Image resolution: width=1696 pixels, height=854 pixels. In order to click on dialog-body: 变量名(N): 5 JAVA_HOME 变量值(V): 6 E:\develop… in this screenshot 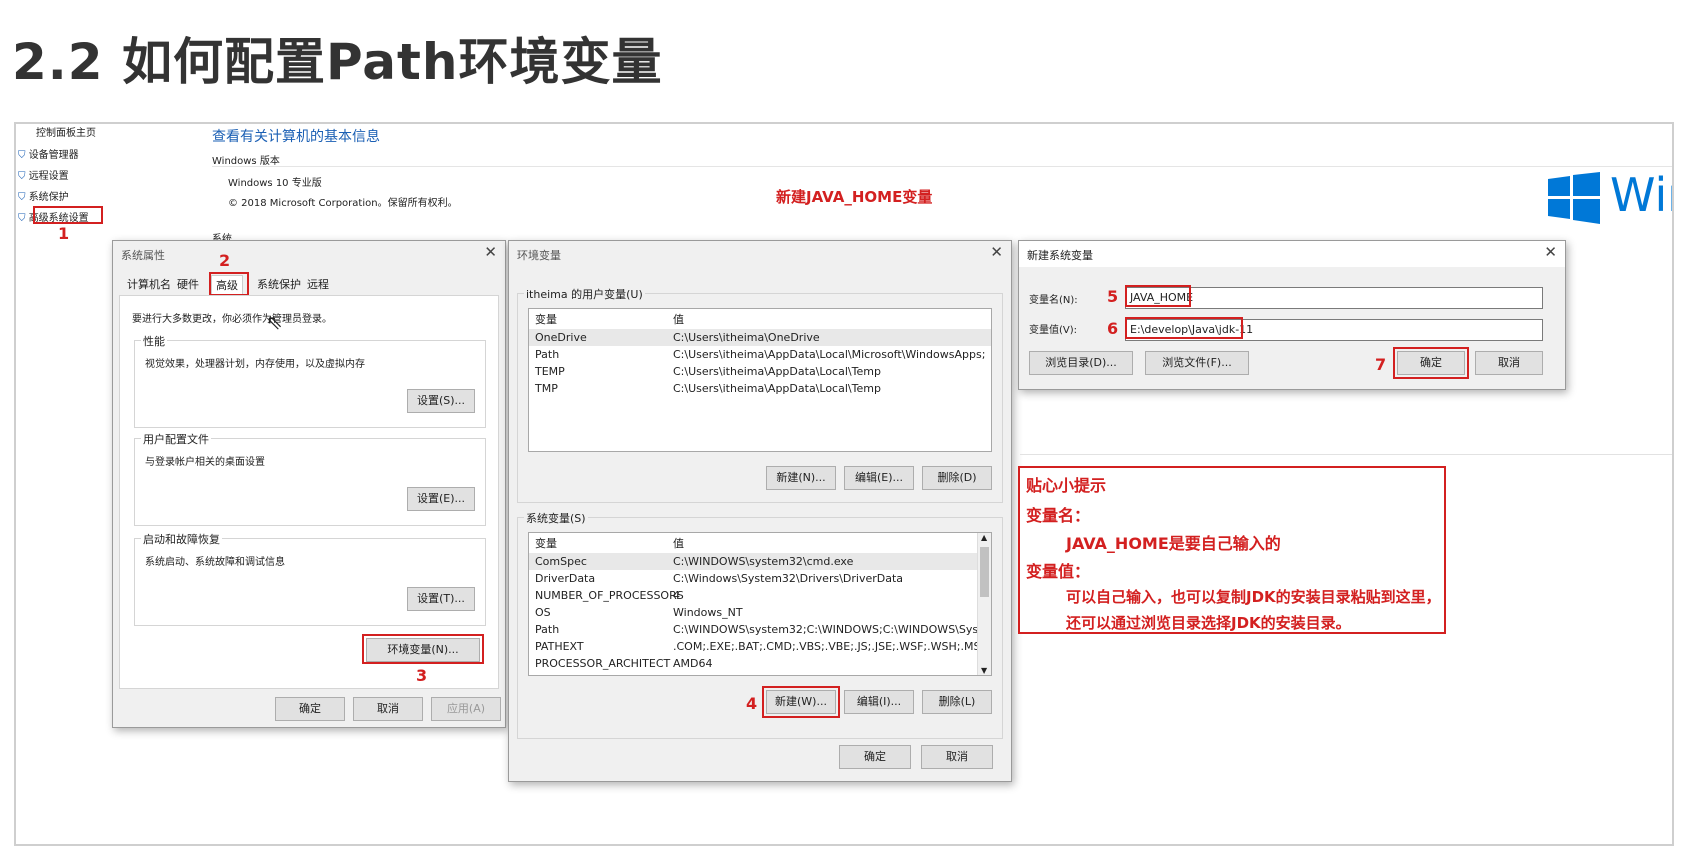, I will do `click(1292, 328)`.